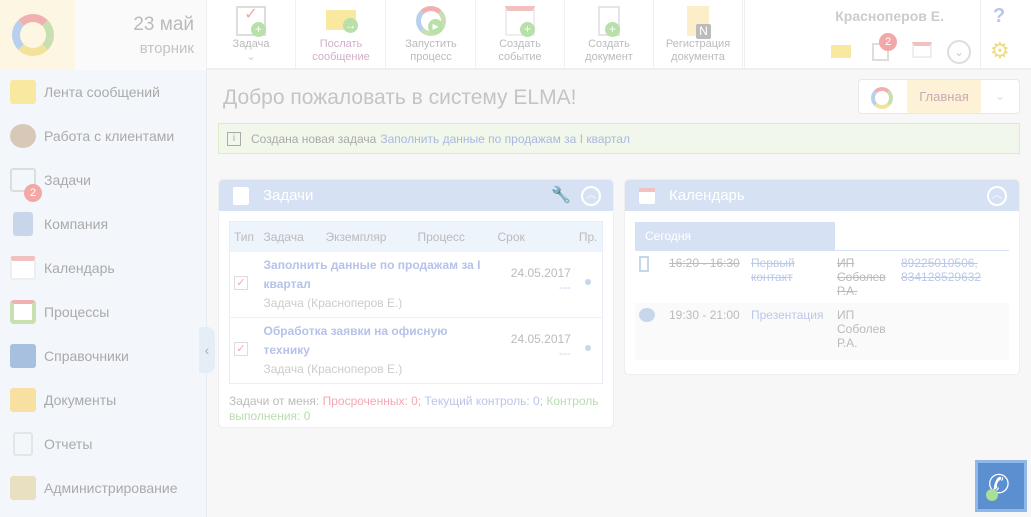 The width and height of the screenshot is (1031, 517). I want to click on user-name: Красноперов Е., so click(889, 16).